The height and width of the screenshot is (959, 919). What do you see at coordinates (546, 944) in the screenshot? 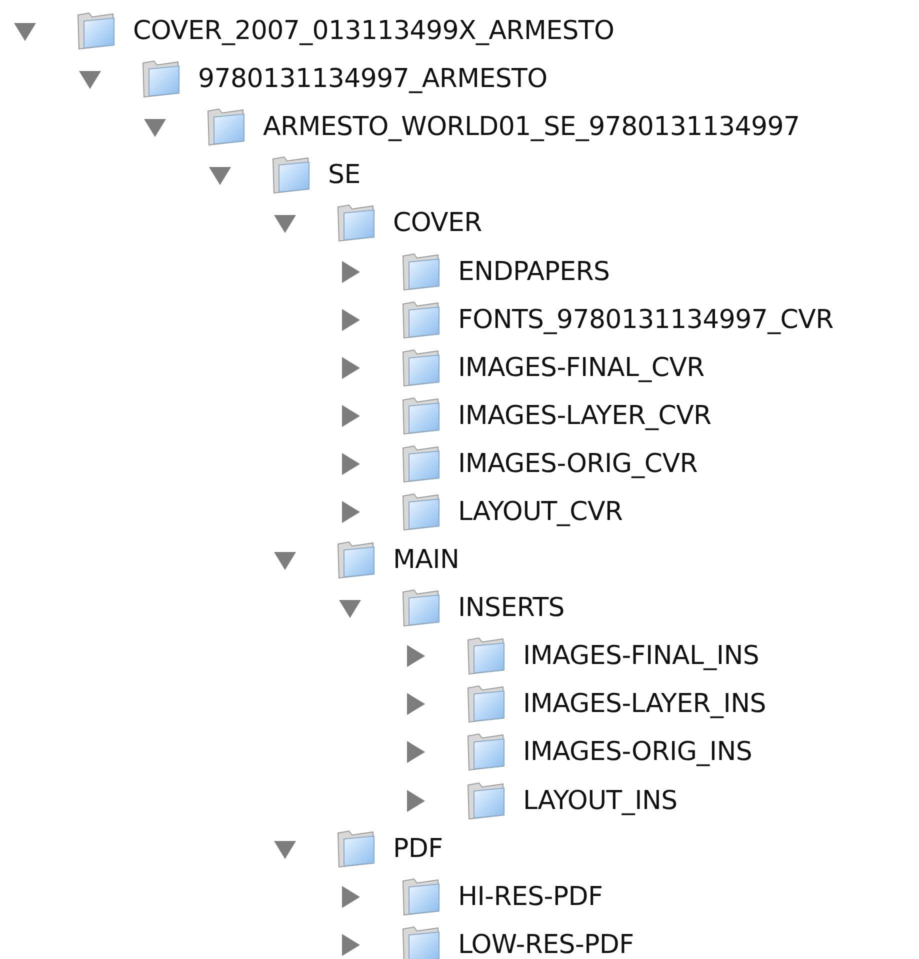
I see `folder-name: LOW-RES-PDF` at bounding box center [546, 944].